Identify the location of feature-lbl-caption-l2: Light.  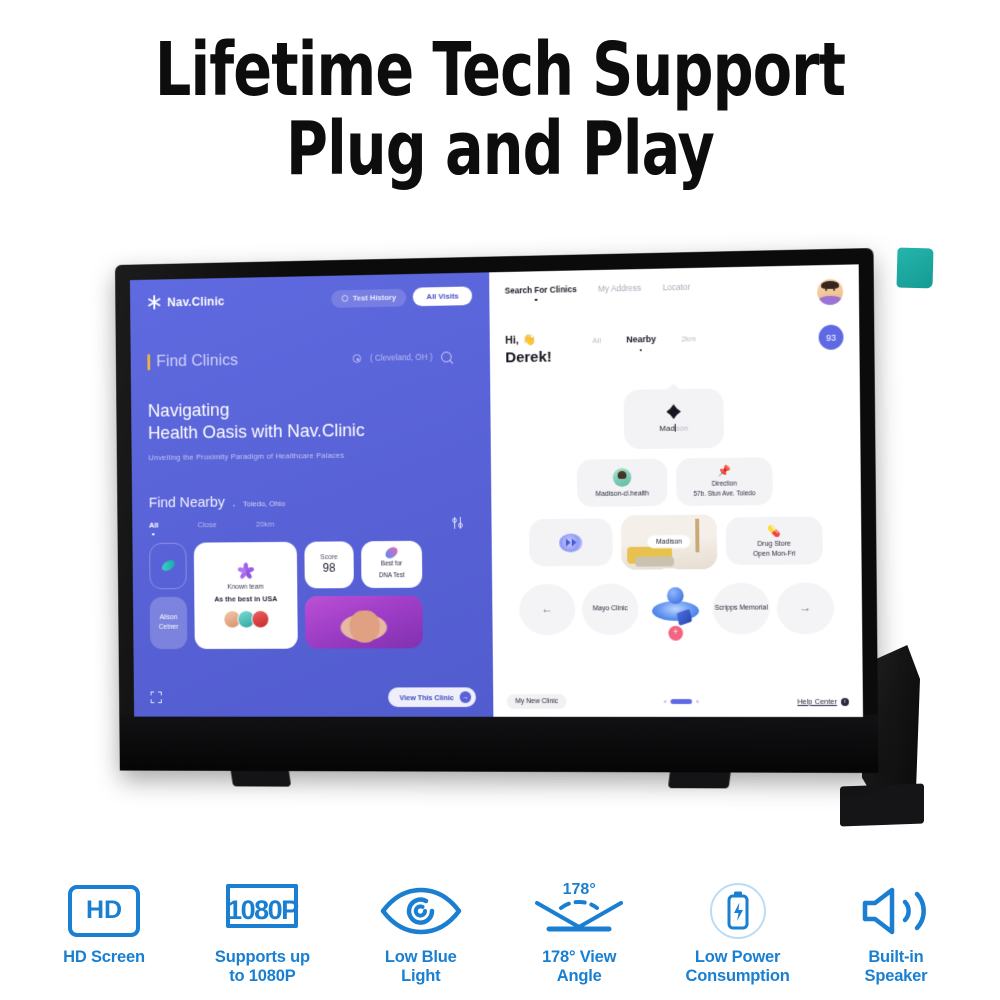
(421, 975).